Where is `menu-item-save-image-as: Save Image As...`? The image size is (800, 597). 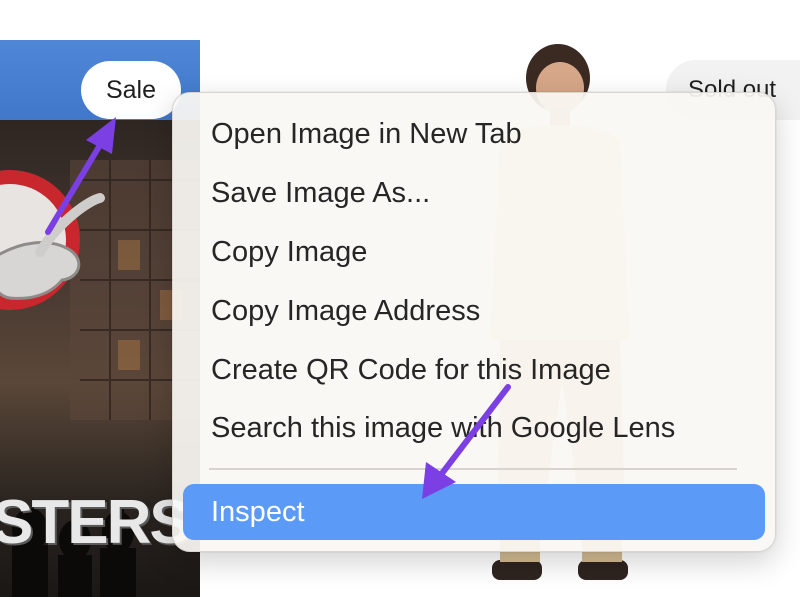
menu-item-save-image-as: Save Image As... is located at coordinates (474, 193).